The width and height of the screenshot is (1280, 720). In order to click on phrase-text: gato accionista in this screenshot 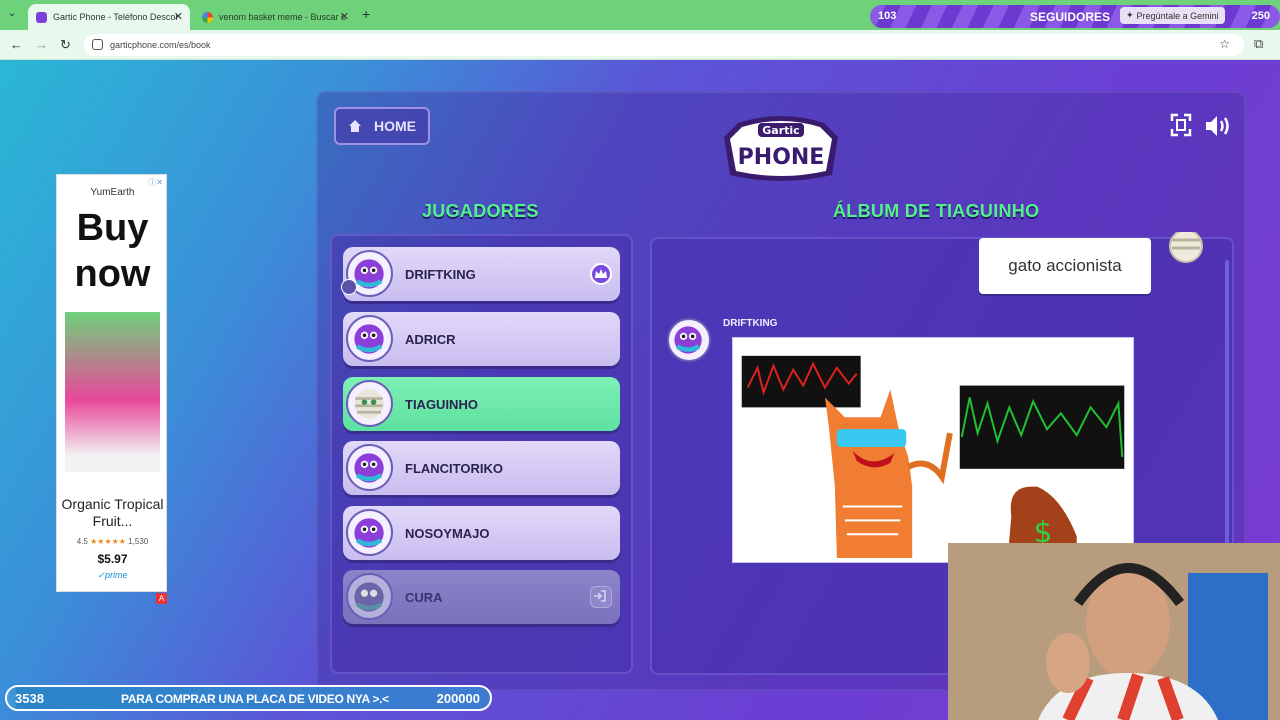, I will do `click(1065, 265)`.